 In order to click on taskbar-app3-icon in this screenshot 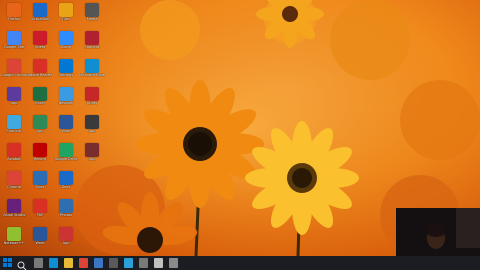, I will do `click(128, 263)`.